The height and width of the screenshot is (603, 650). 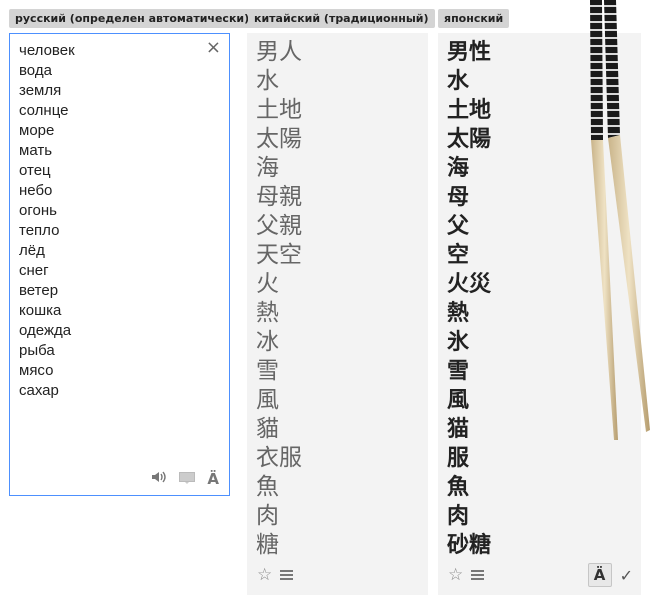 What do you see at coordinates (279, 139) in the screenshot?
I see `chinese-word: 太陽` at bounding box center [279, 139].